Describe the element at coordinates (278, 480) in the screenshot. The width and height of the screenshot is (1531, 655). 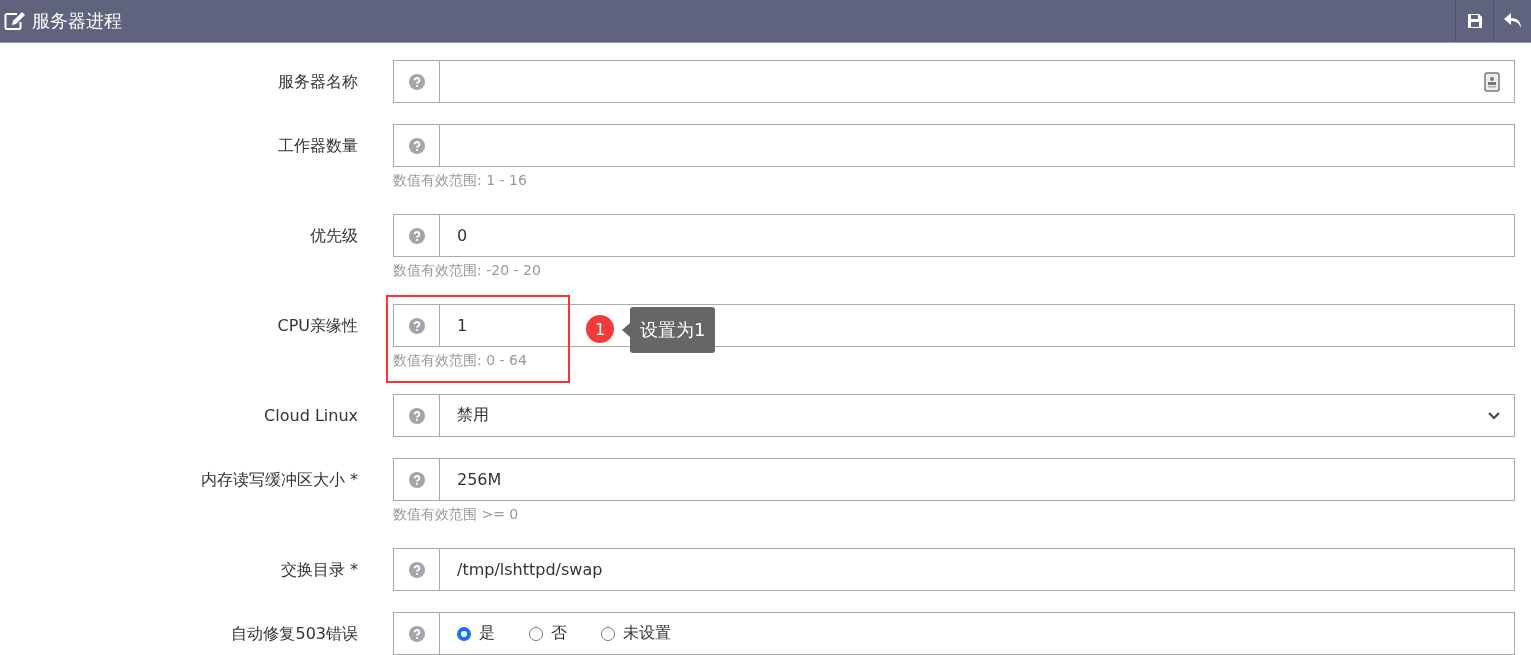
I see `field-label: 内存读写缓冲区大小 *` at that location.